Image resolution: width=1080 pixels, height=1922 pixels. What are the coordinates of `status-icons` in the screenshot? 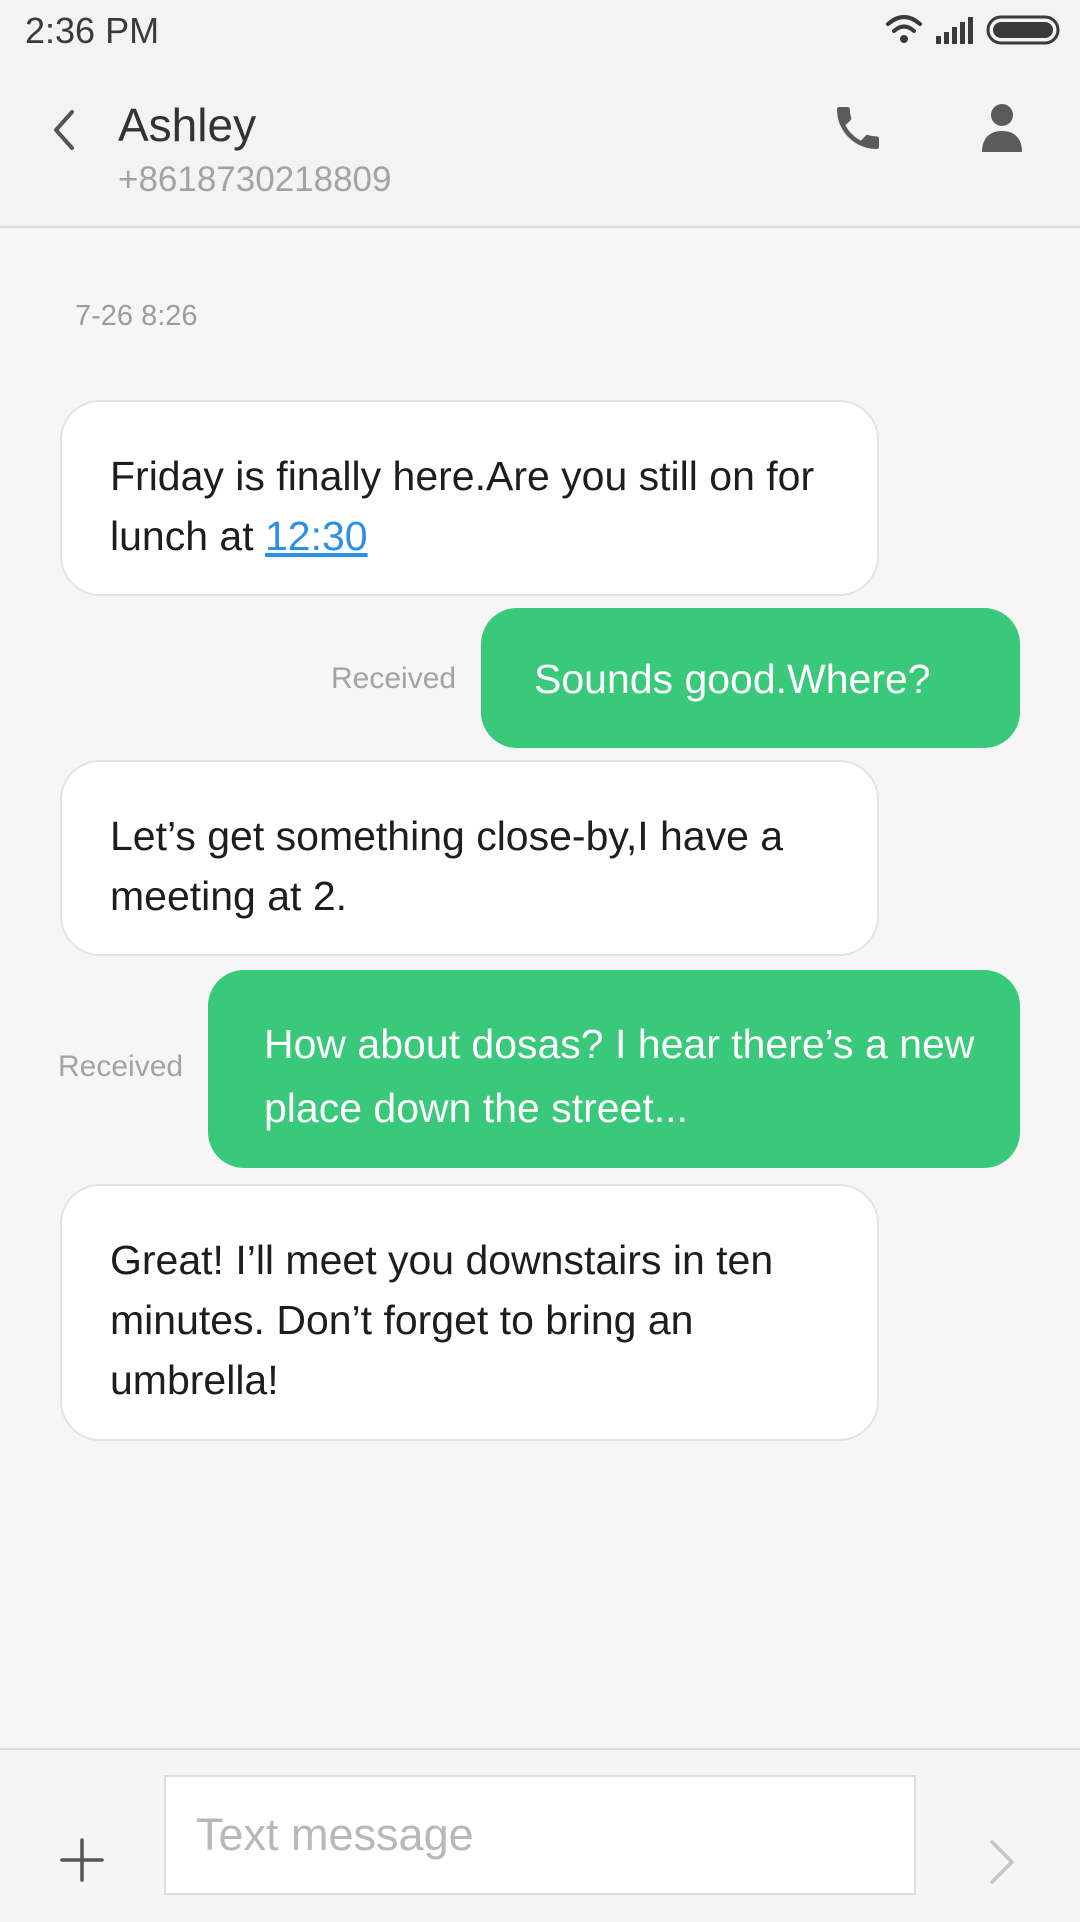 It's located at (973, 30).